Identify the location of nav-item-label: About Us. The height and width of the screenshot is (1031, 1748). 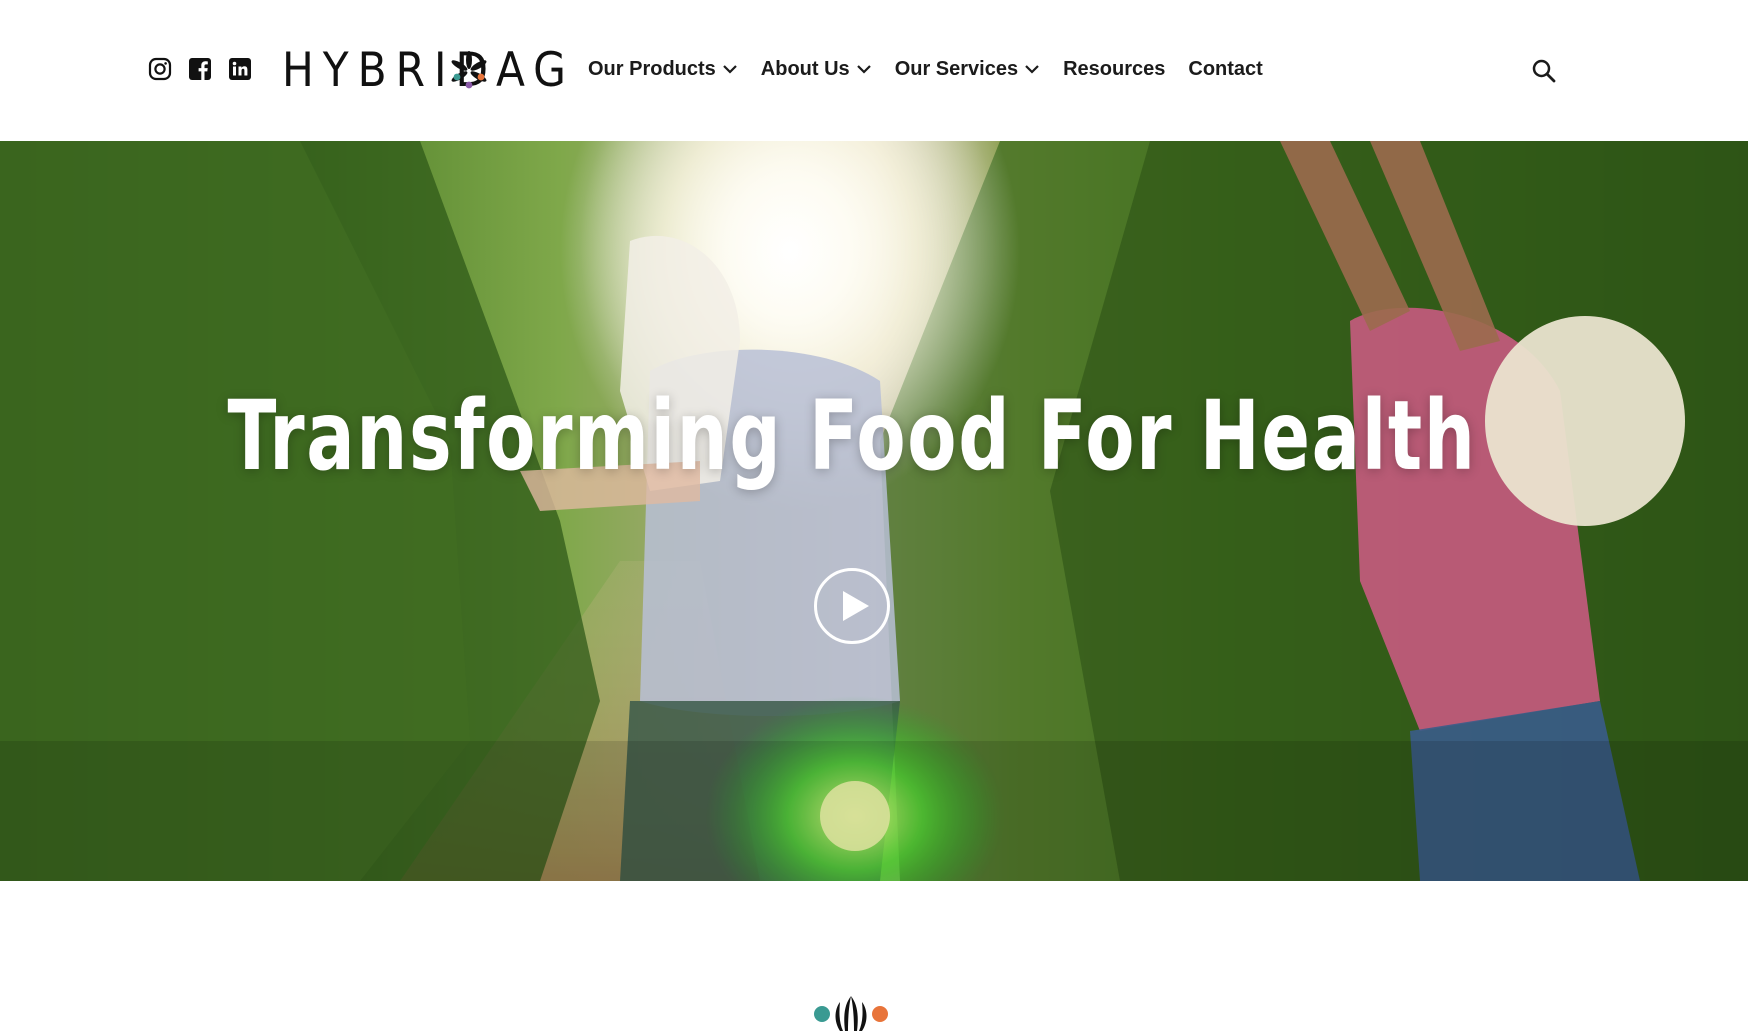
(805, 69).